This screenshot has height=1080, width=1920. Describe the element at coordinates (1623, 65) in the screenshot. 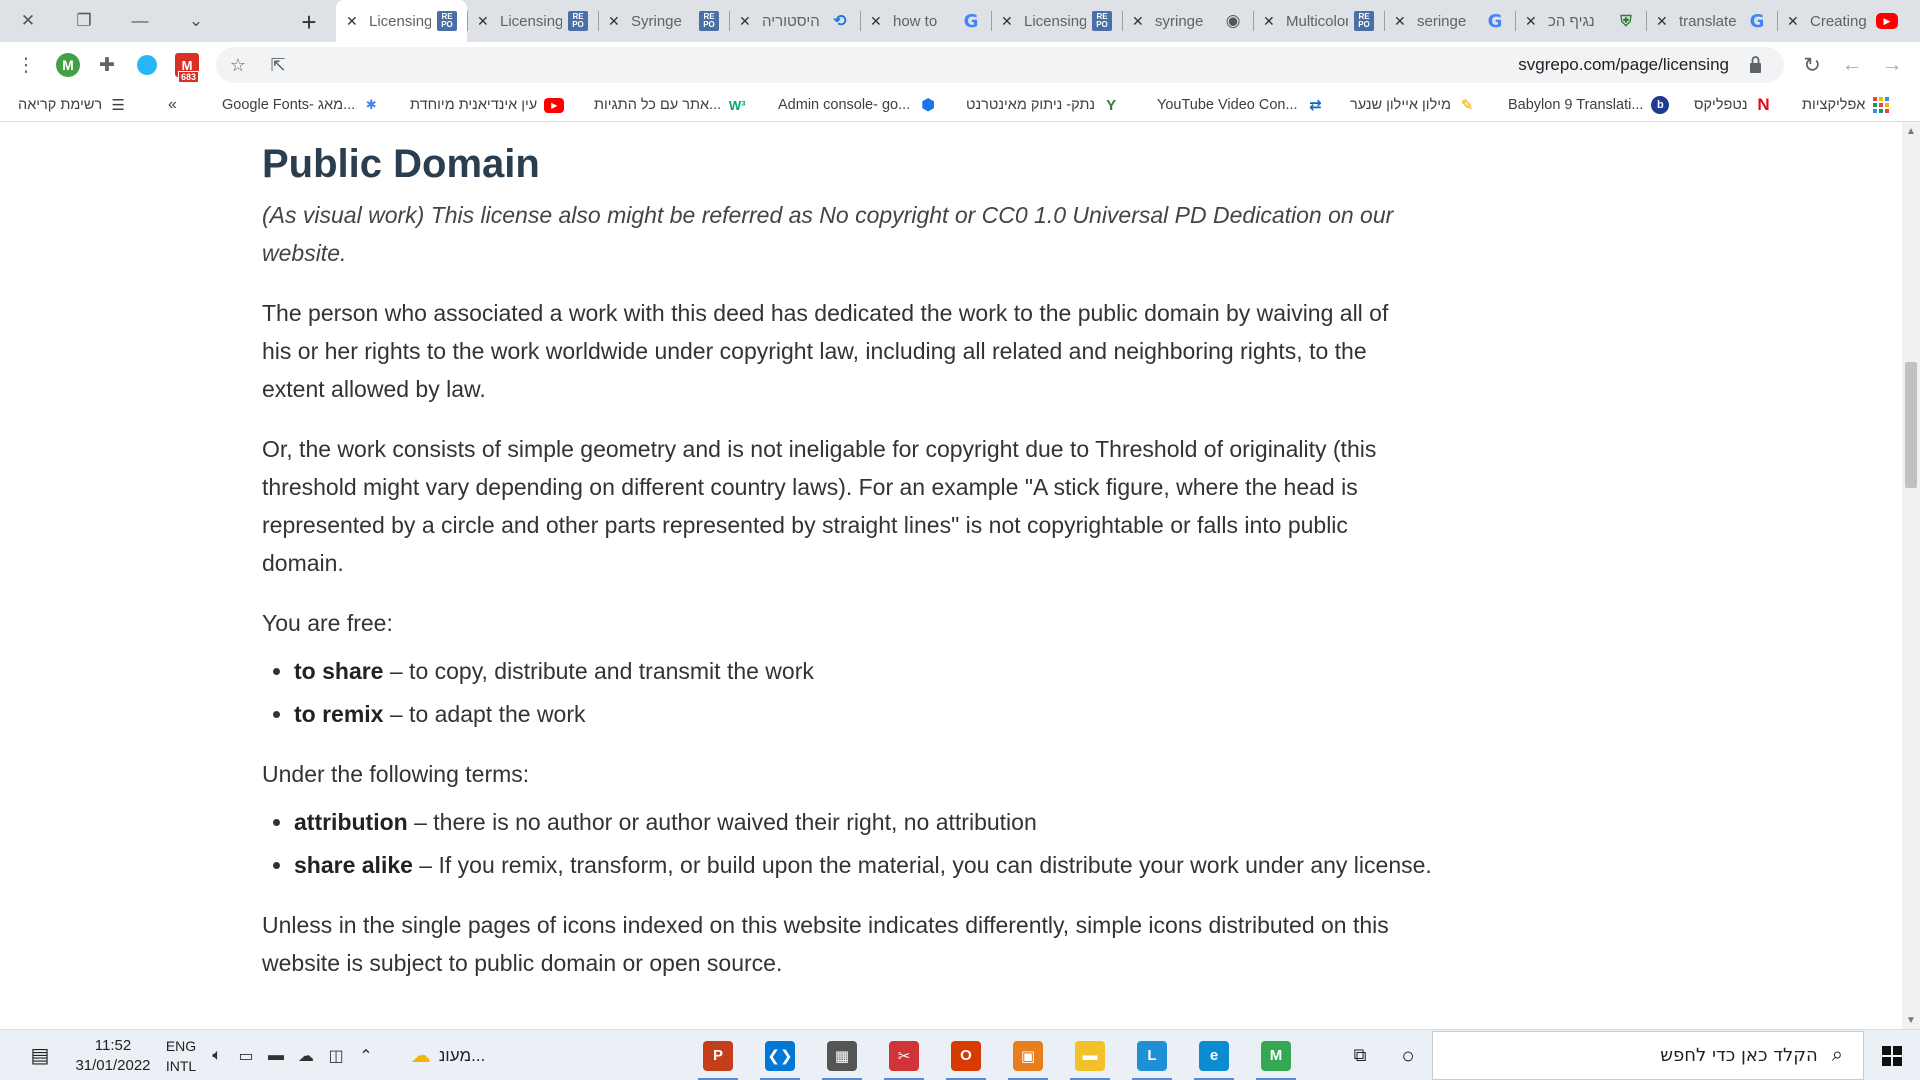

I see `url-text: svgrepo.com/page/licensing` at that location.